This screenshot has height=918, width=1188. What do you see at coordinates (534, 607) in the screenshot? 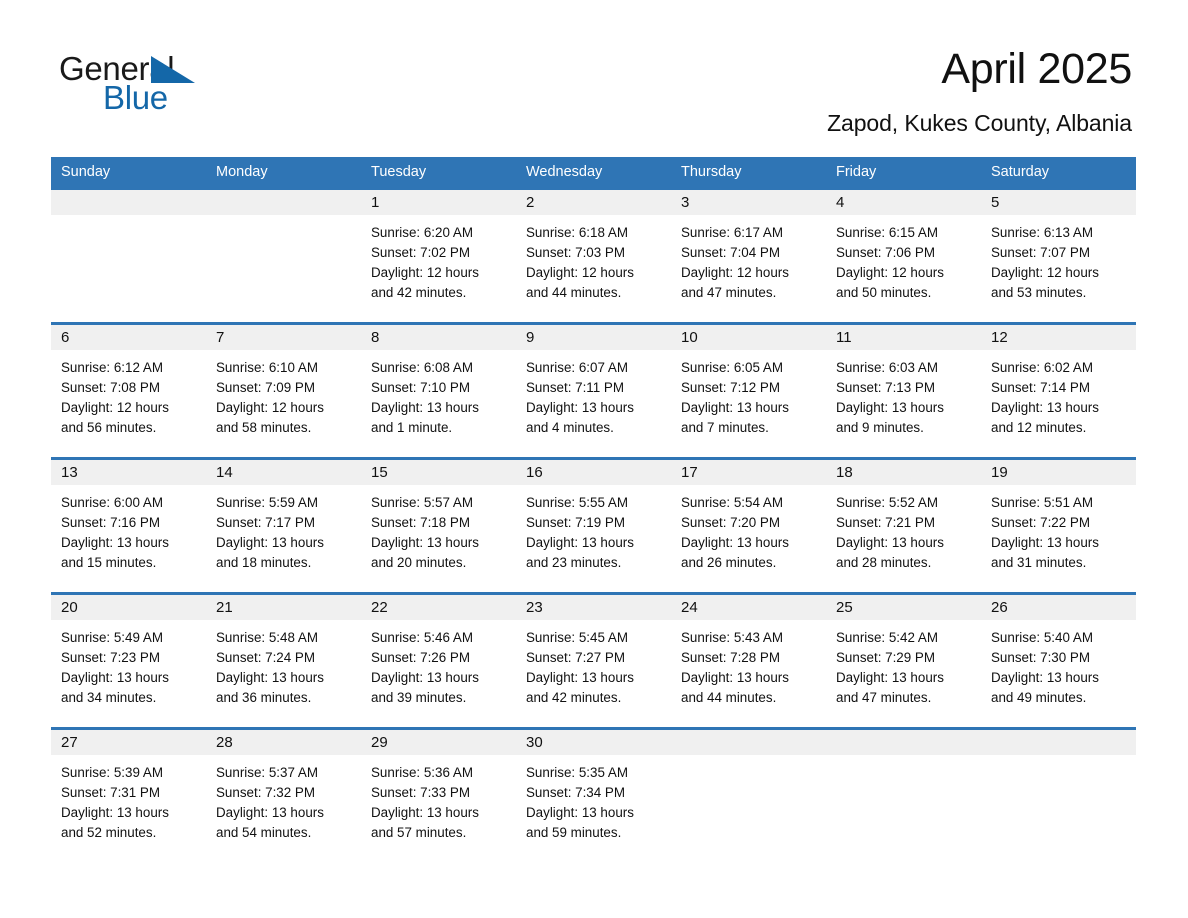
I see `day-number: 23` at bounding box center [534, 607].